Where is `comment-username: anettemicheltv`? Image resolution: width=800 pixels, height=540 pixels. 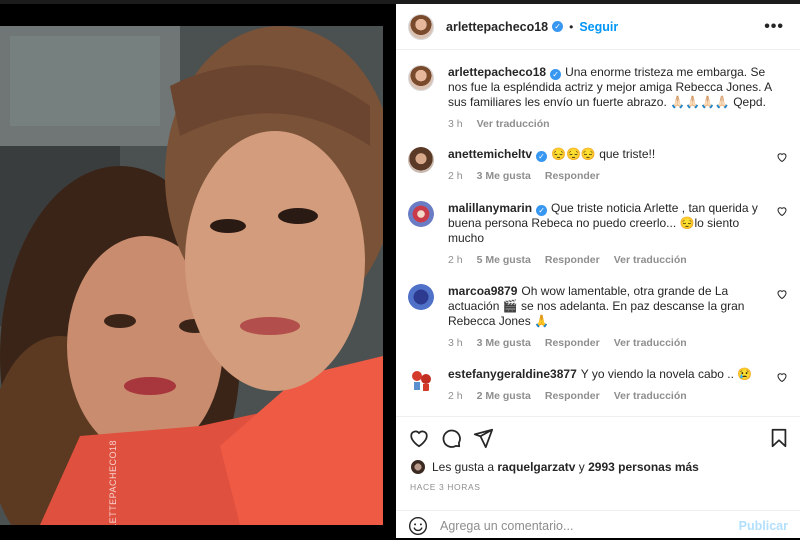
comment-username: anettemicheltv is located at coordinates (490, 154).